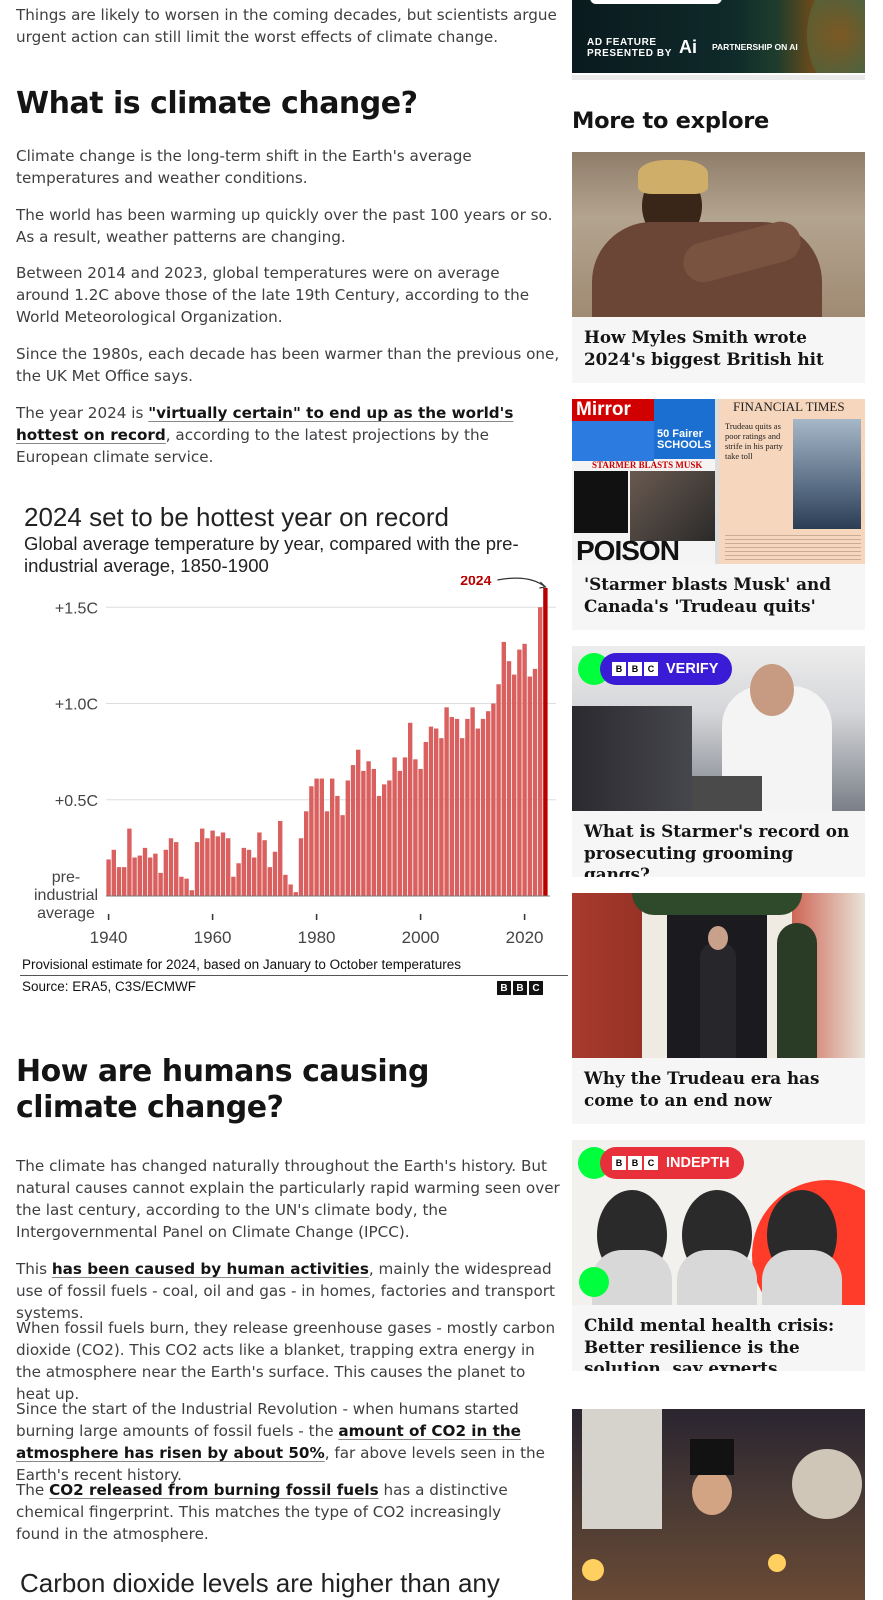 The height and width of the screenshot is (1600, 883). Describe the element at coordinates (214, 1490) in the screenshot. I see `co2-fossil-fuels-link: CO2 released from burning fossil fuels` at that location.